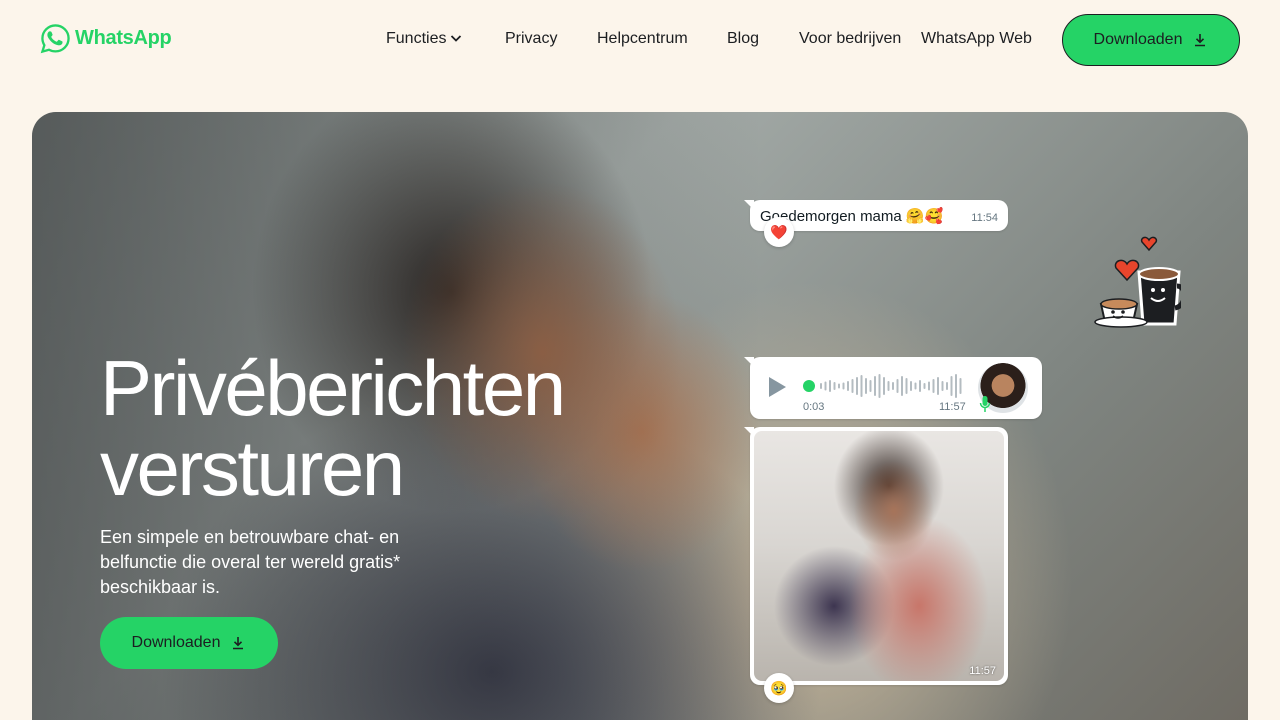  I want to click on nav-item-whatsapp-web: WhatsApp Web, so click(976, 39).